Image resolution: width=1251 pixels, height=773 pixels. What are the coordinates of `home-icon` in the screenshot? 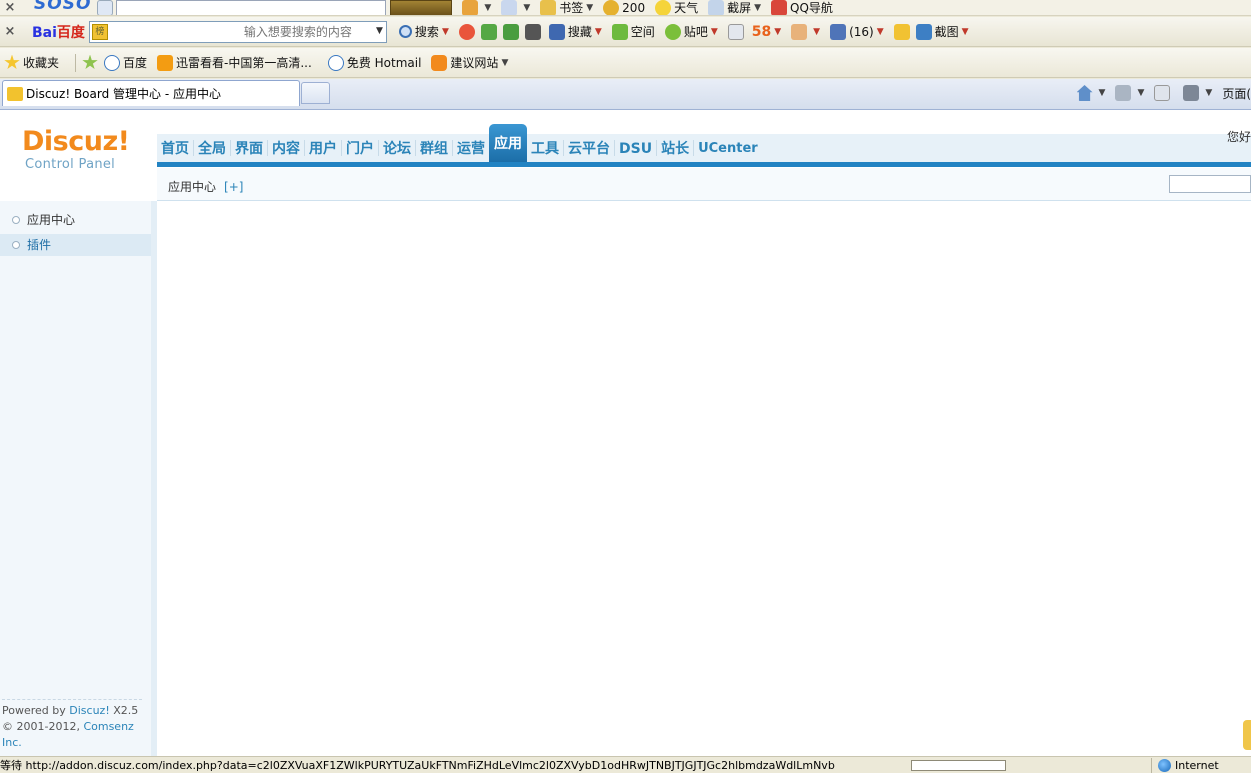 It's located at (1084, 93).